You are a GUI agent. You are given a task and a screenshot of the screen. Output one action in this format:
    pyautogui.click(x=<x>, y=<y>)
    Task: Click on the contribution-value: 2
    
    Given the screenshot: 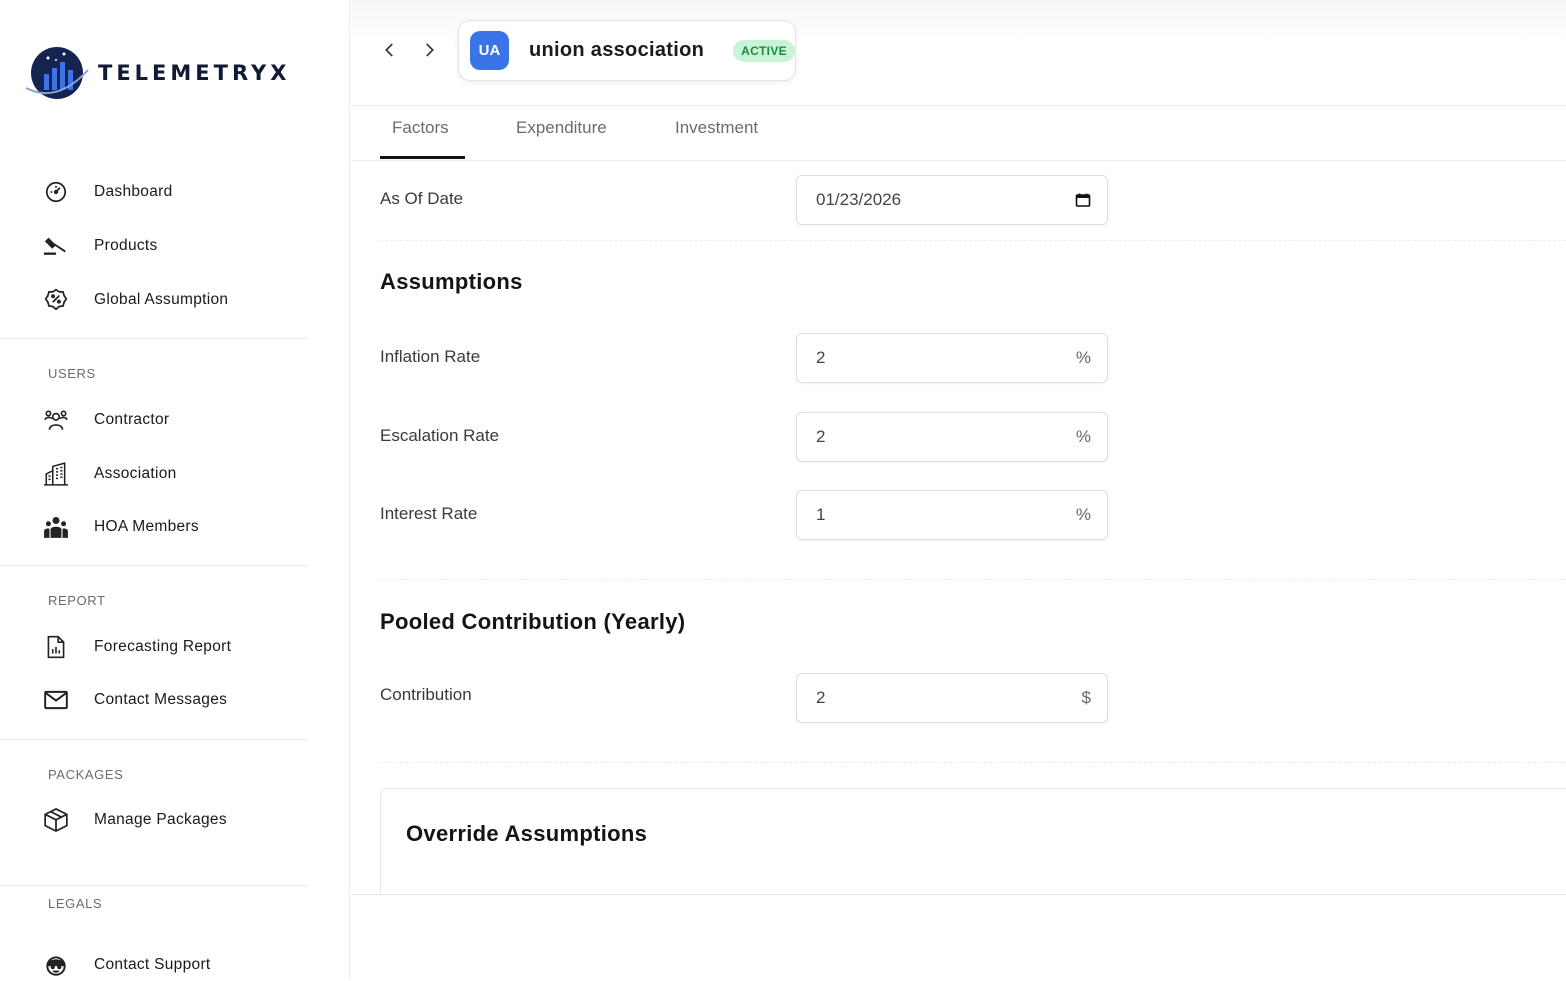 What is the action you would take?
    pyautogui.click(x=821, y=697)
    